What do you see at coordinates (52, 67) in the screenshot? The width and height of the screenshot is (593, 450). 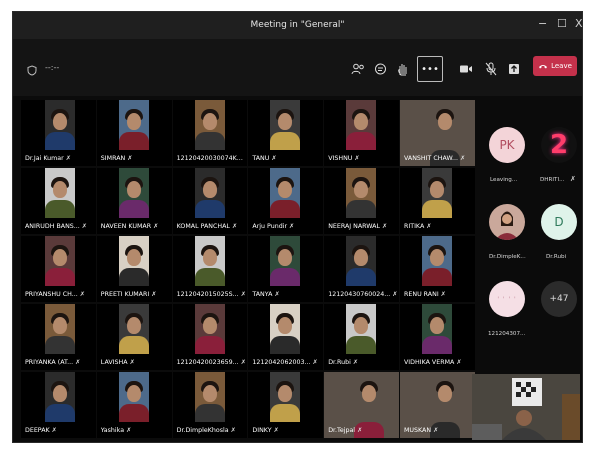 I see `meeting-timer: --:--` at bounding box center [52, 67].